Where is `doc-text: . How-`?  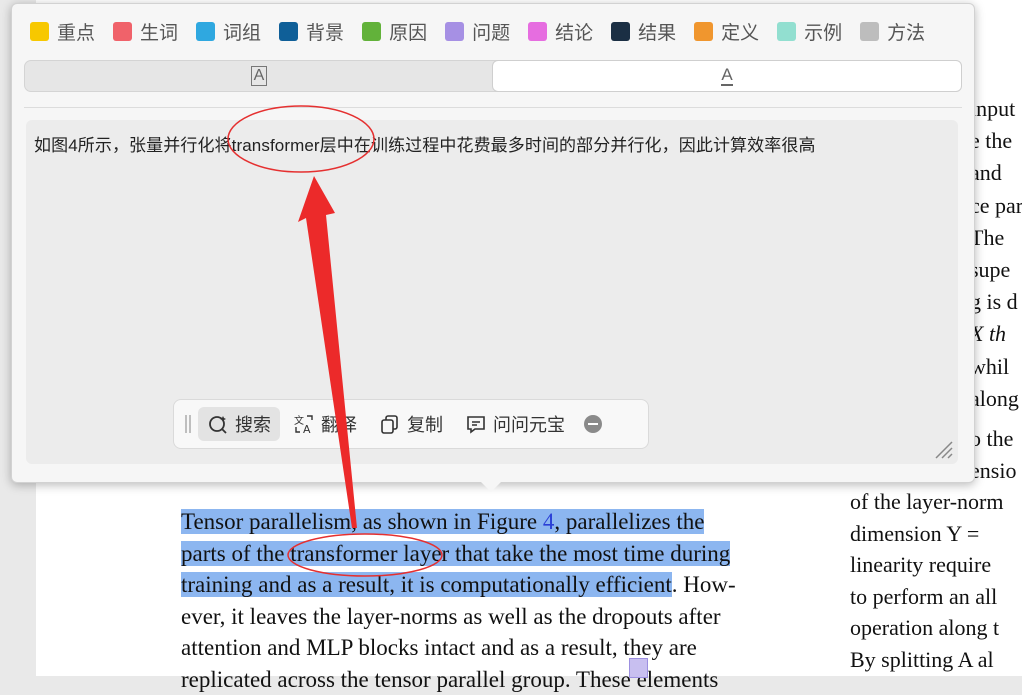
doc-text: . How- is located at coordinates (704, 584).